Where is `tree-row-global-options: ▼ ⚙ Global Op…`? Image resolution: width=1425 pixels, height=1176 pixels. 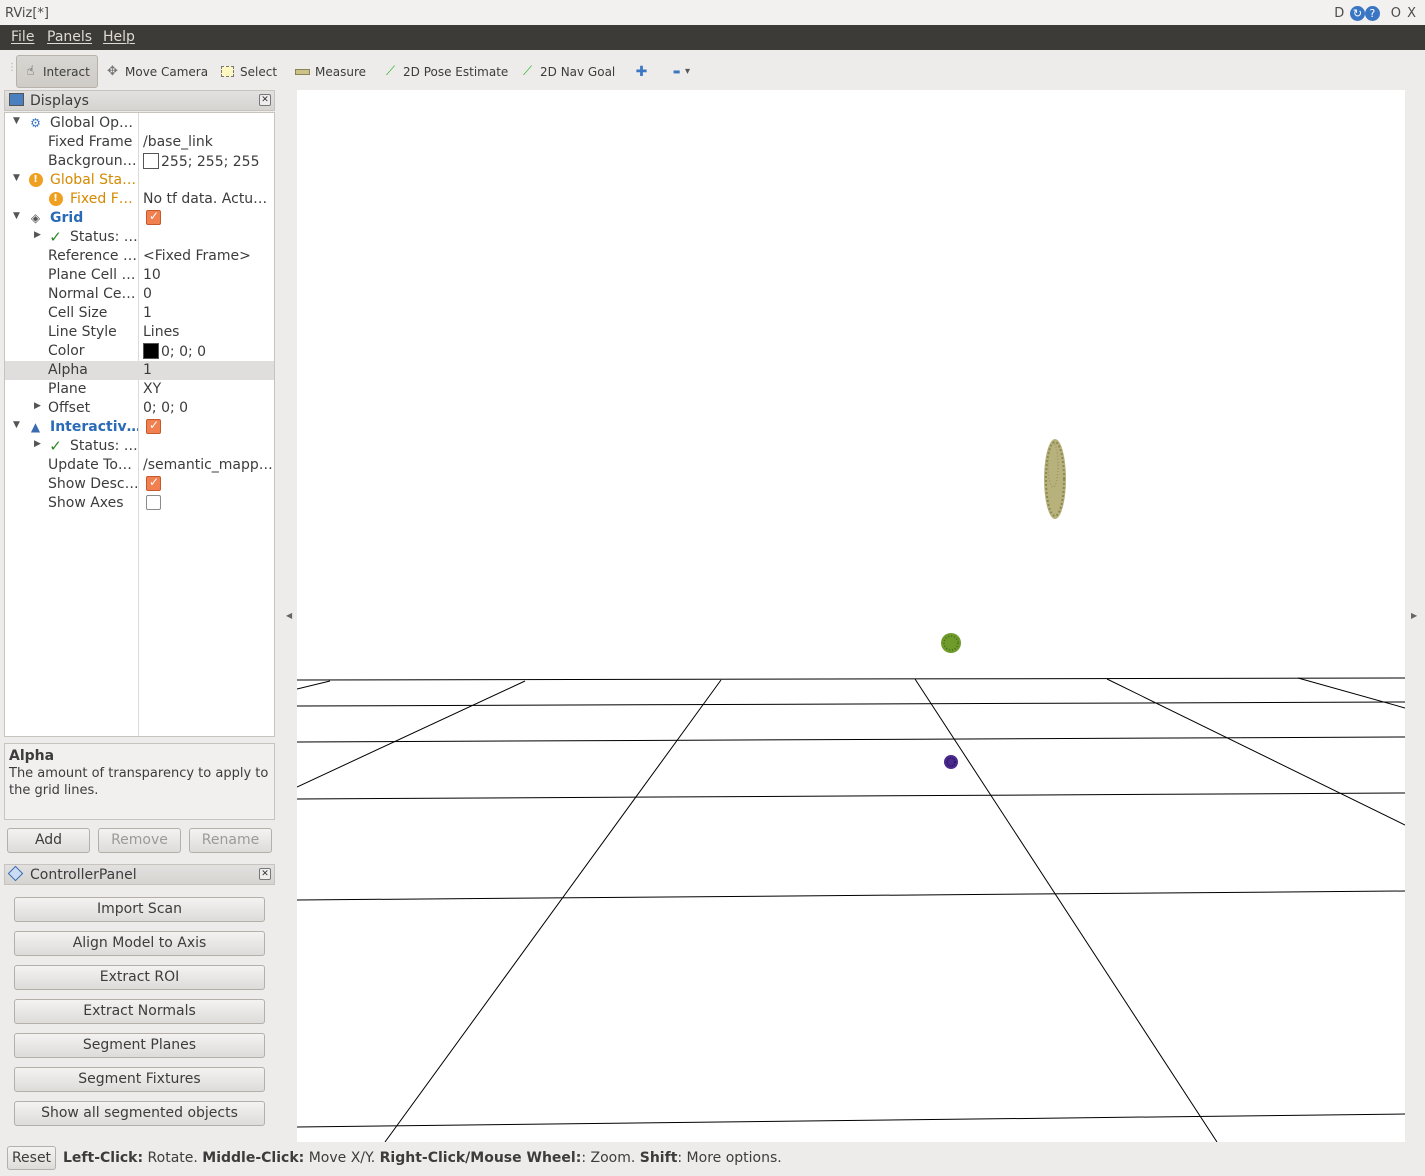
tree-row-global-options: ▼ ⚙ Global Op… is located at coordinates (139, 123).